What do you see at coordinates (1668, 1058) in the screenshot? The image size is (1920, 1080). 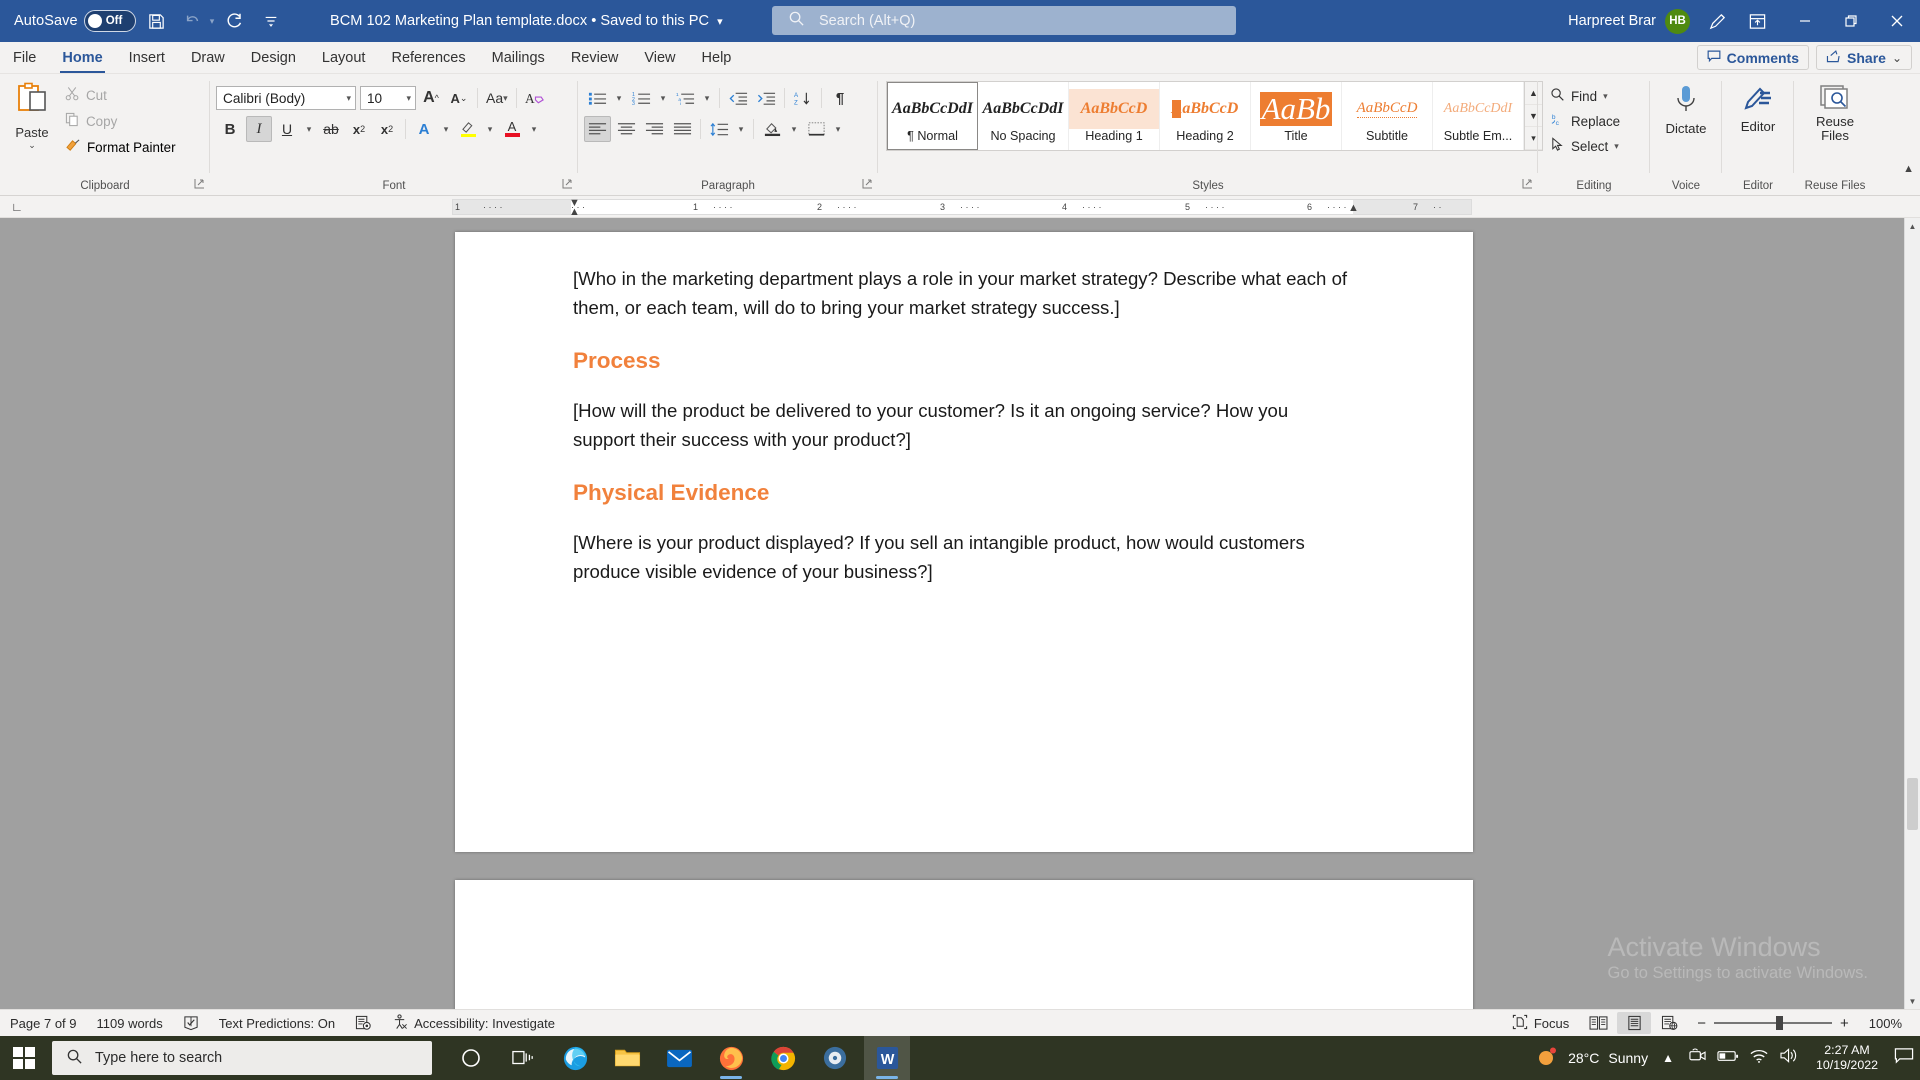 I see `show-hidden-icons-icon: ▲` at bounding box center [1668, 1058].